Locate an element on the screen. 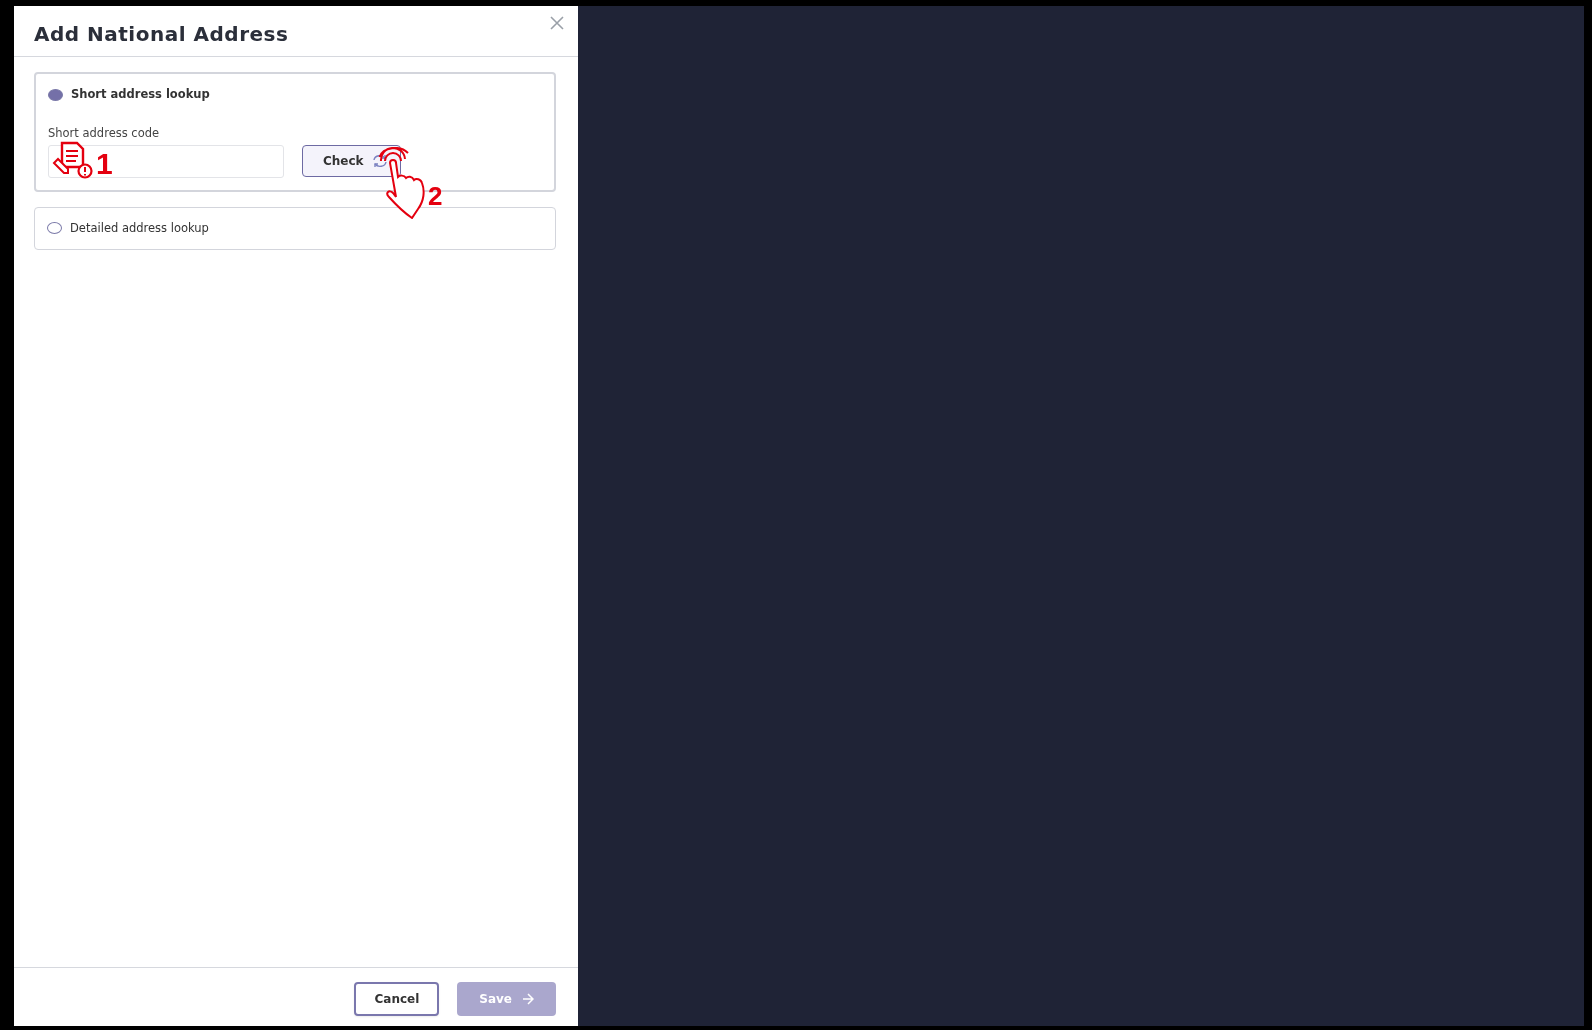  panel-title: Add National Address is located at coordinates (161, 34).